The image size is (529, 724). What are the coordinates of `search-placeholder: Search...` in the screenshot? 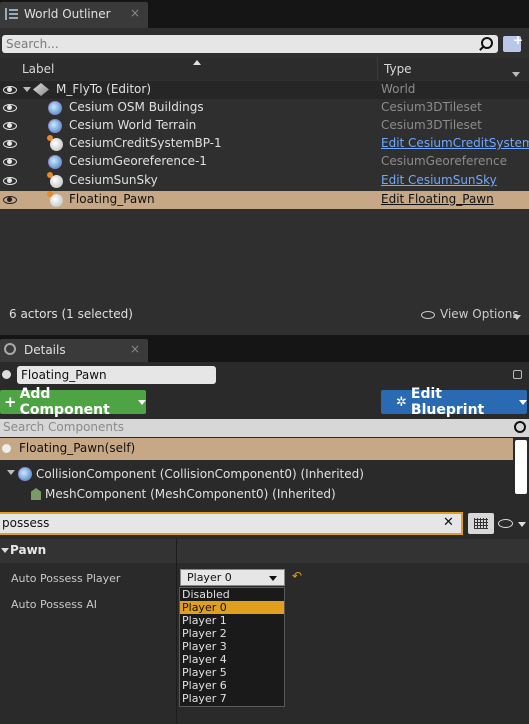 It's located at (32, 44).